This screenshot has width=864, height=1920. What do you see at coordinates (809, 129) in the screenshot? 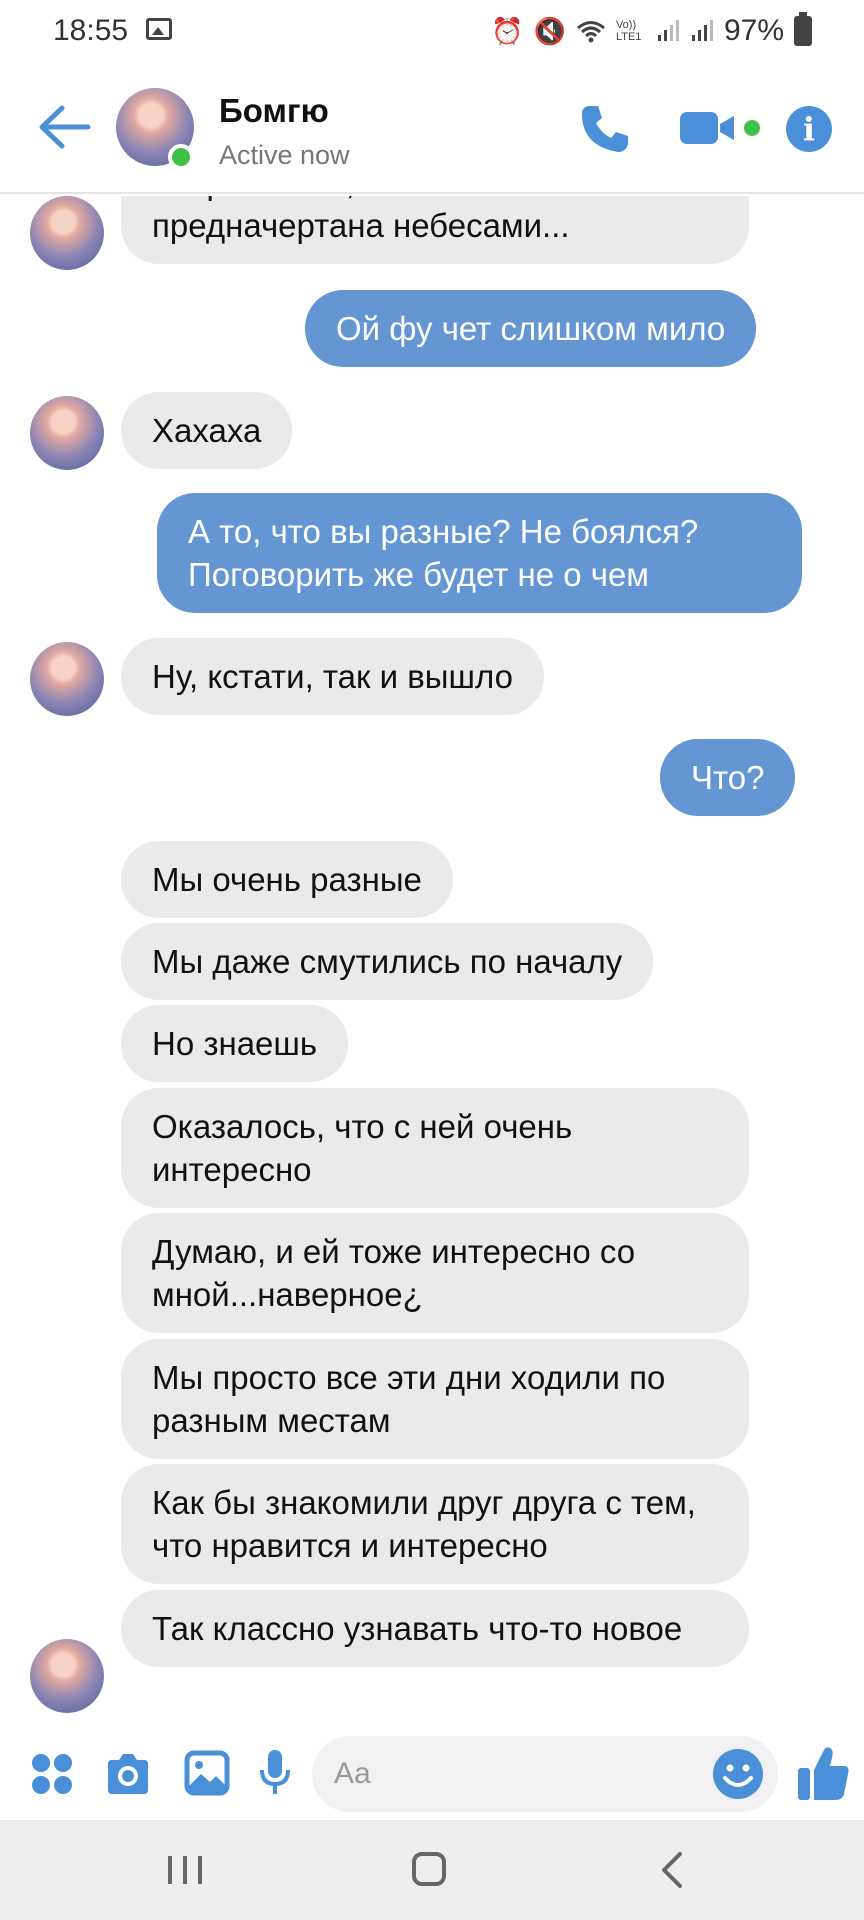
I see `info-icon: i` at bounding box center [809, 129].